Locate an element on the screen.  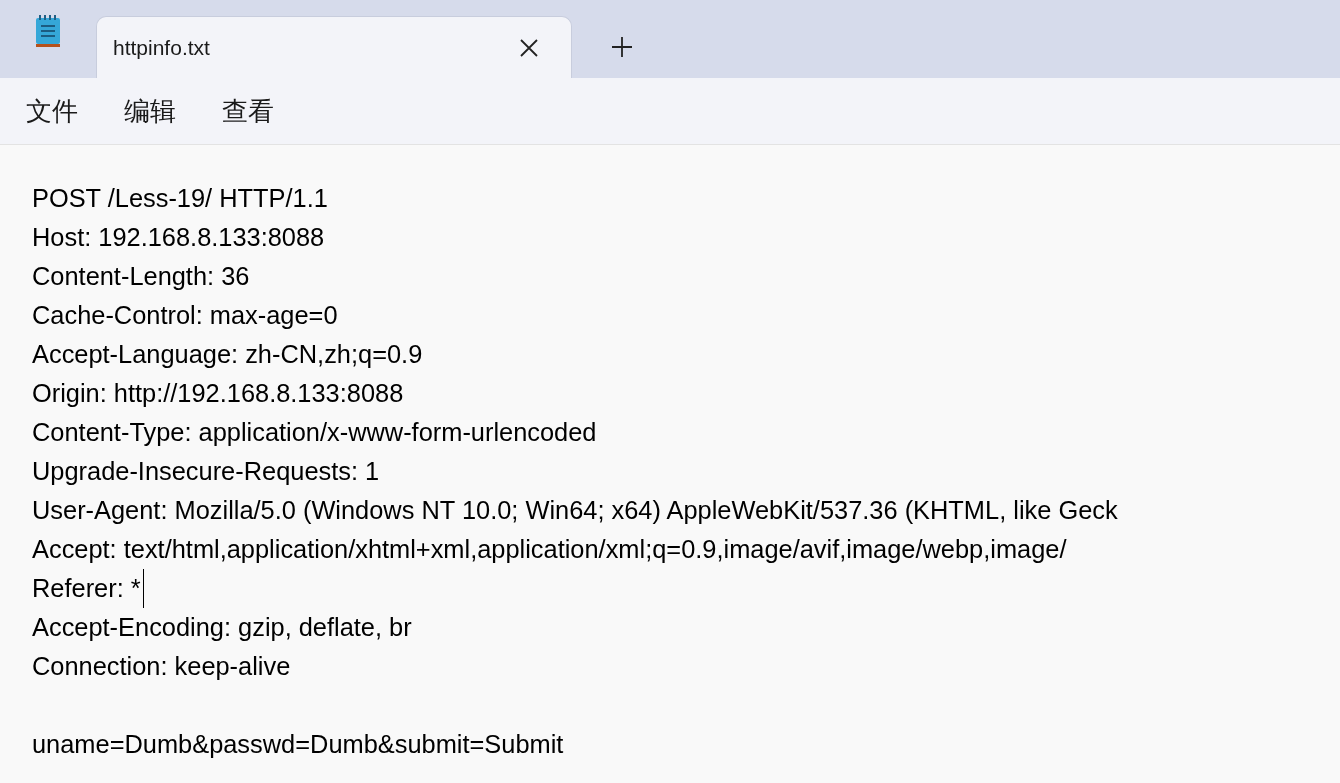
text-line: Accept-Language: zh-CN,zh;q=0.9 is located at coordinates (227, 354).